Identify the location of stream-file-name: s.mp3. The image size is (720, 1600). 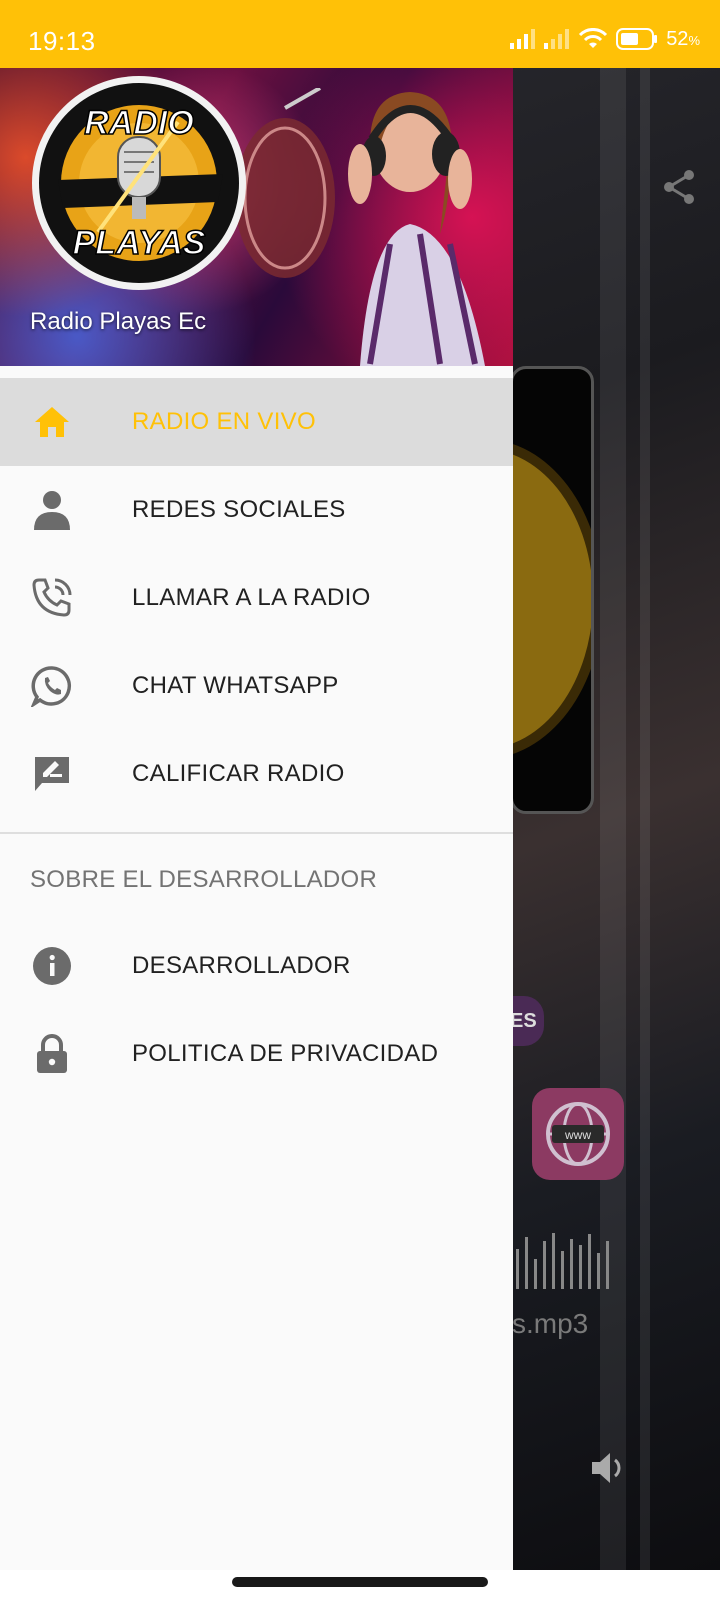
(550, 1323).